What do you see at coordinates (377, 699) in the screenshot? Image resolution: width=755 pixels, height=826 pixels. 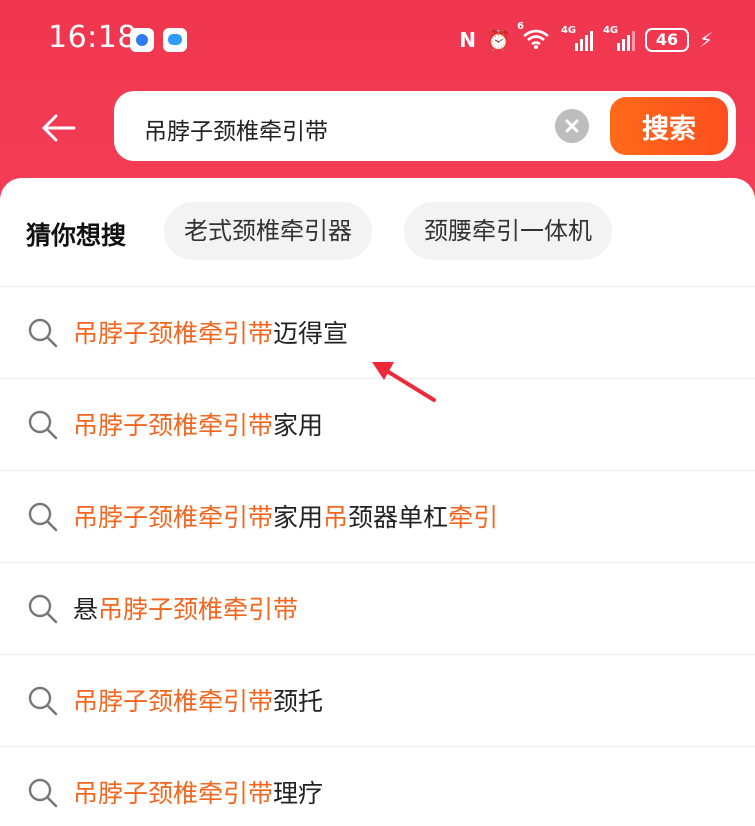 I see `suggestion-item: 吊脖子颈椎牵引带颈托` at bounding box center [377, 699].